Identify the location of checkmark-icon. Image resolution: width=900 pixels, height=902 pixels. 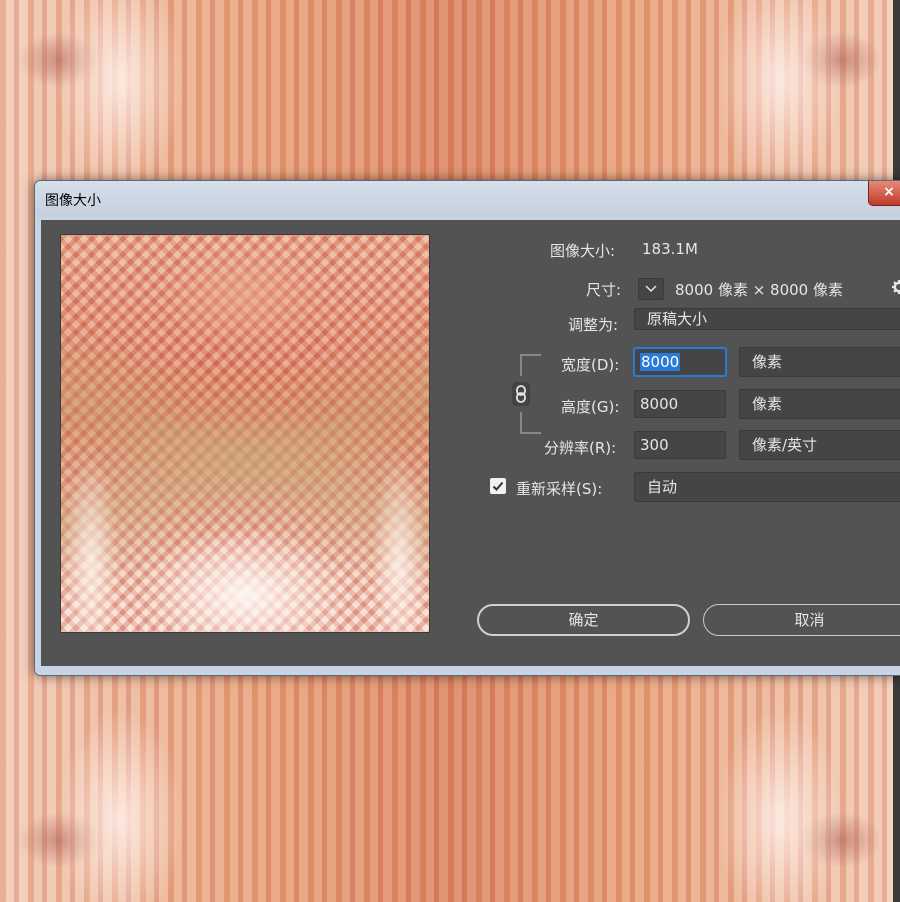
(498, 486).